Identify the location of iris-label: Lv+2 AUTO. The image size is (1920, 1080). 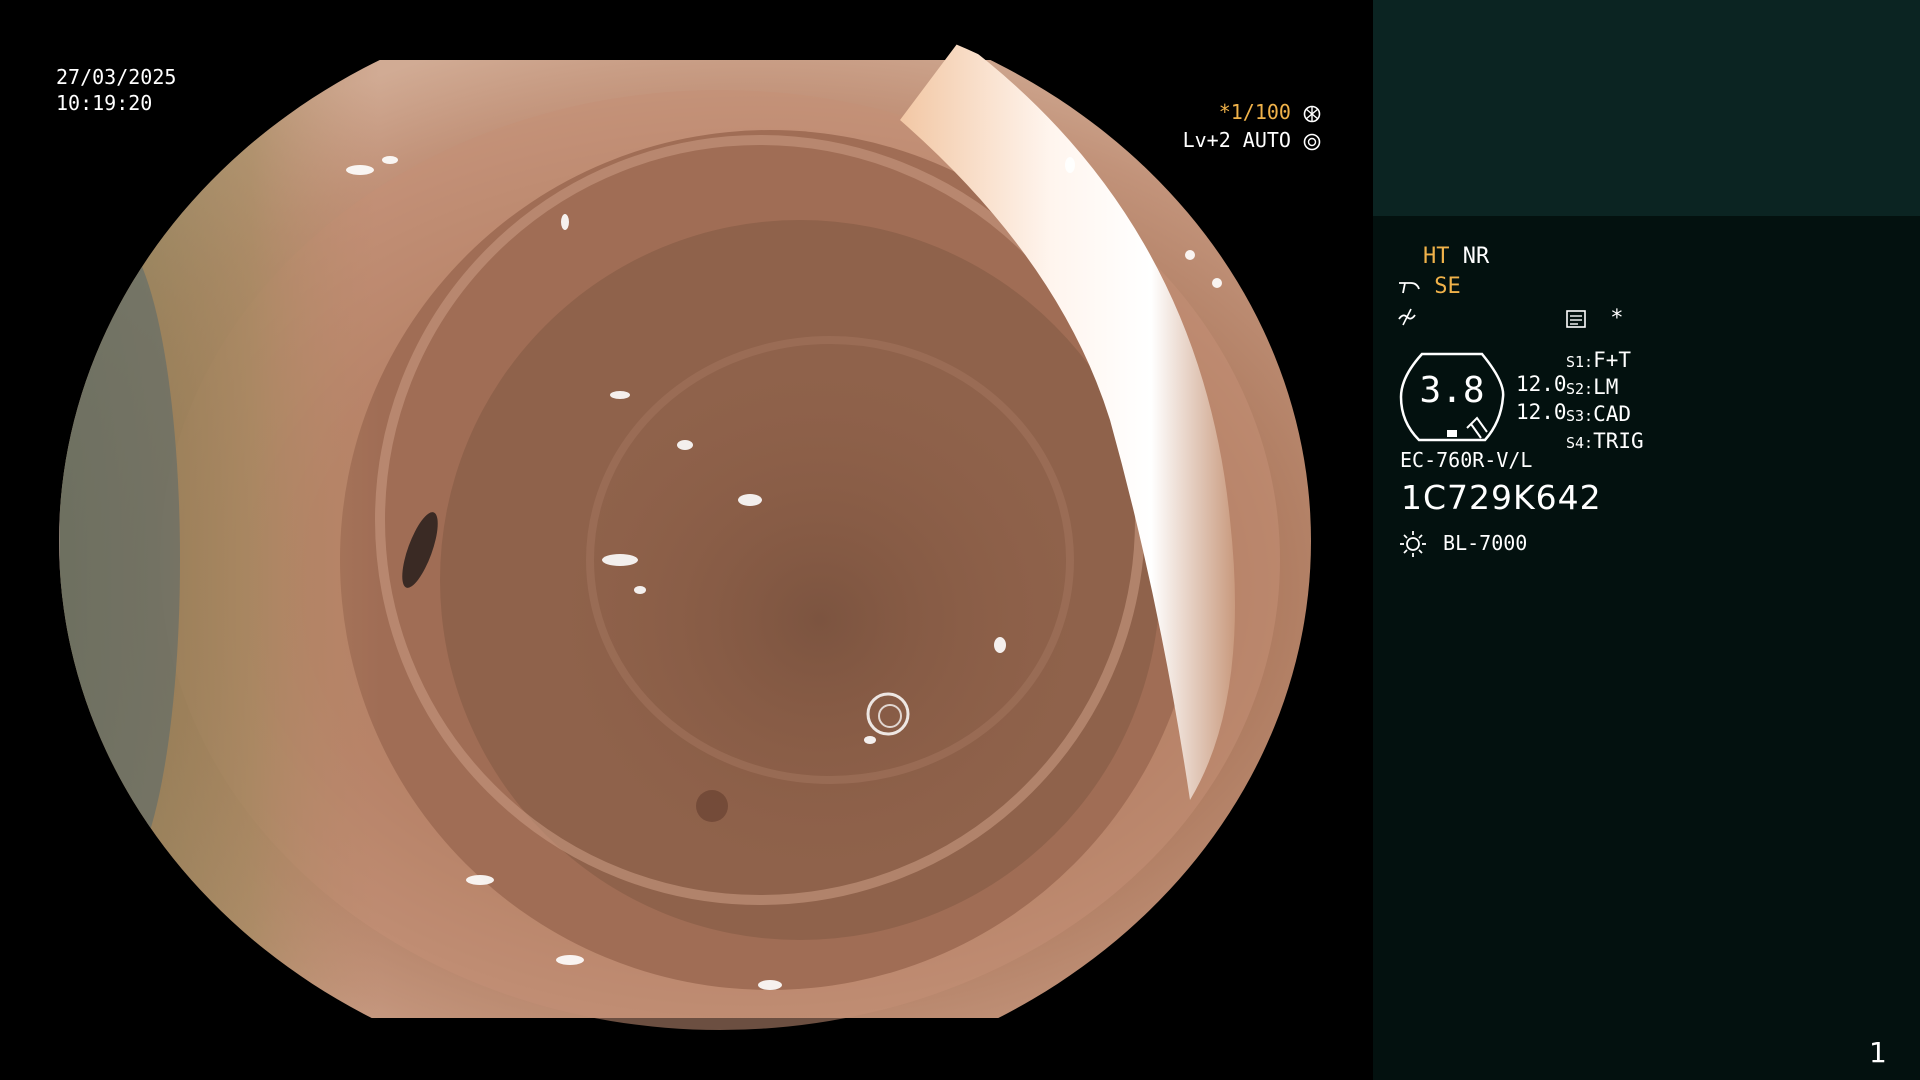
(1236, 140).